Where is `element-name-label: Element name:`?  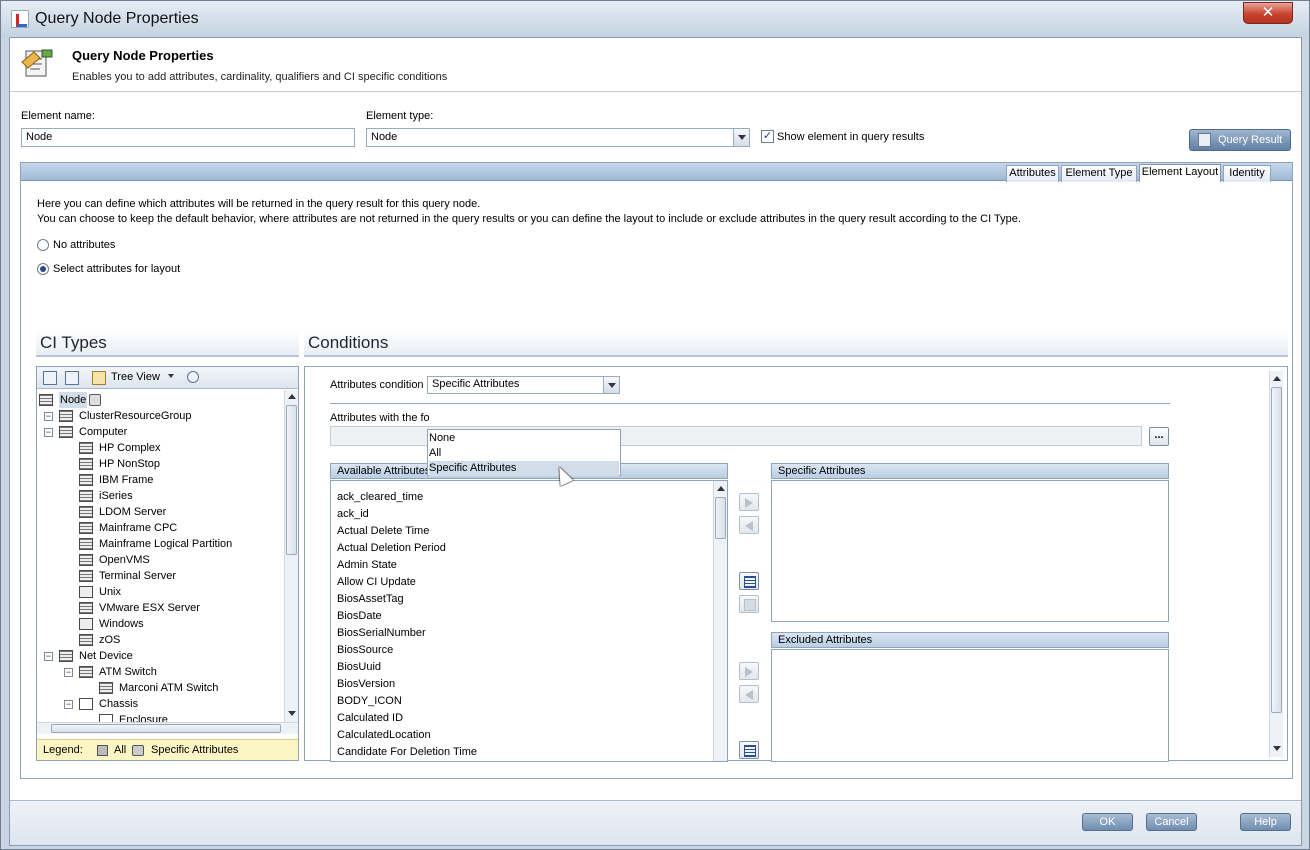 element-name-label: Element name: is located at coordinates (58, 116).